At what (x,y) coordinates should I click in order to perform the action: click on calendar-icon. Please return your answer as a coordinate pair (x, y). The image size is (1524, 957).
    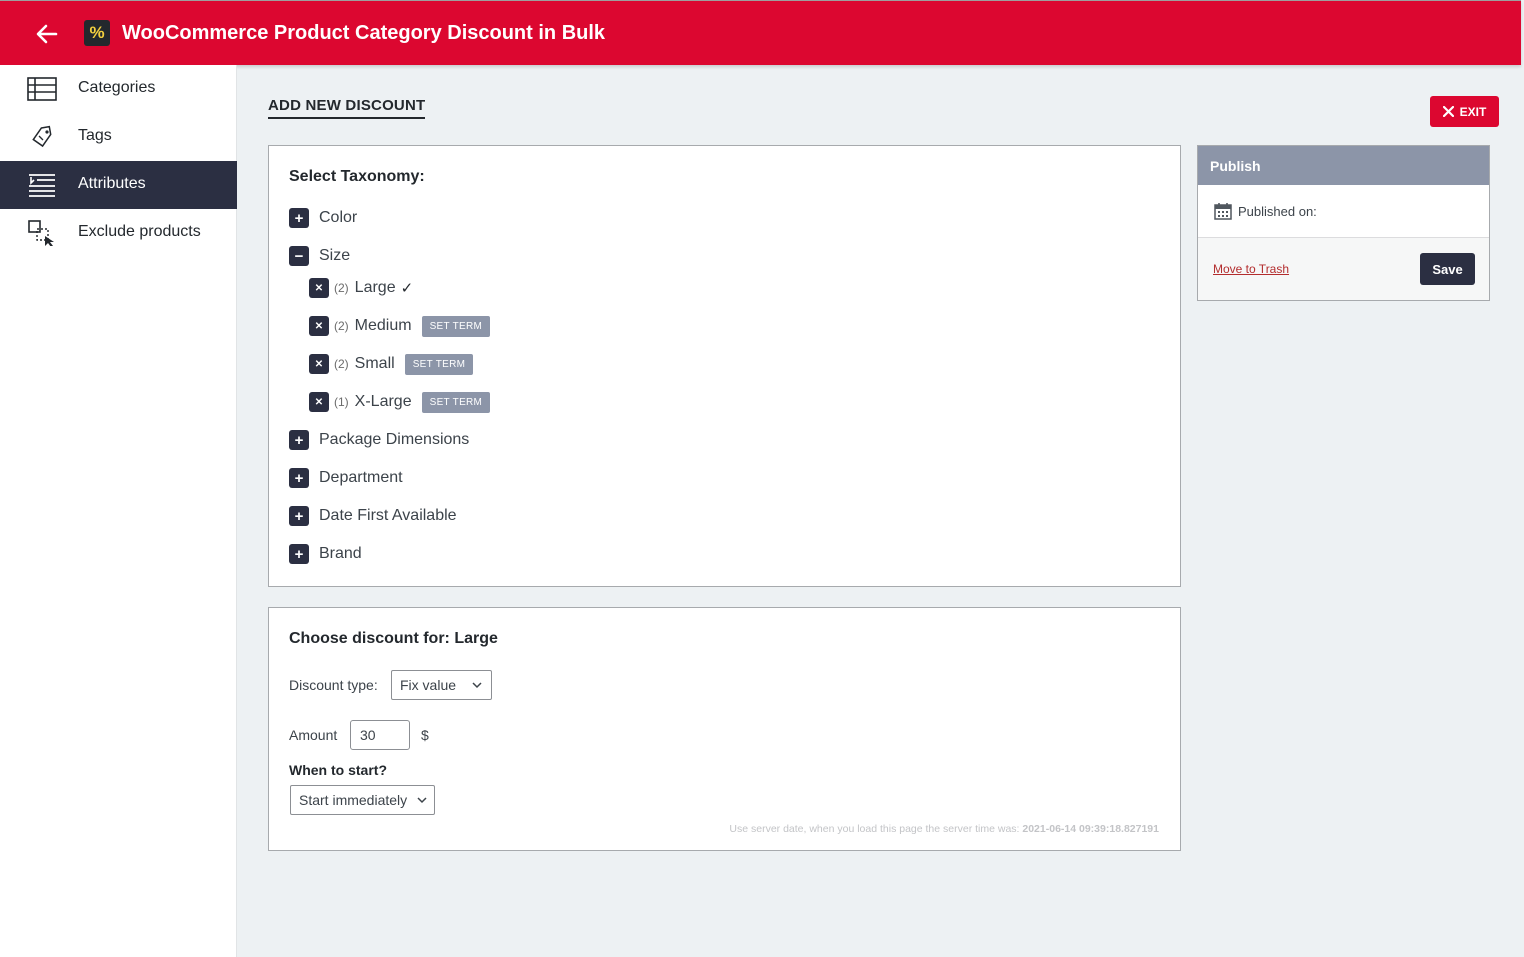
    Looking at the image, I should click on (1223, 211).